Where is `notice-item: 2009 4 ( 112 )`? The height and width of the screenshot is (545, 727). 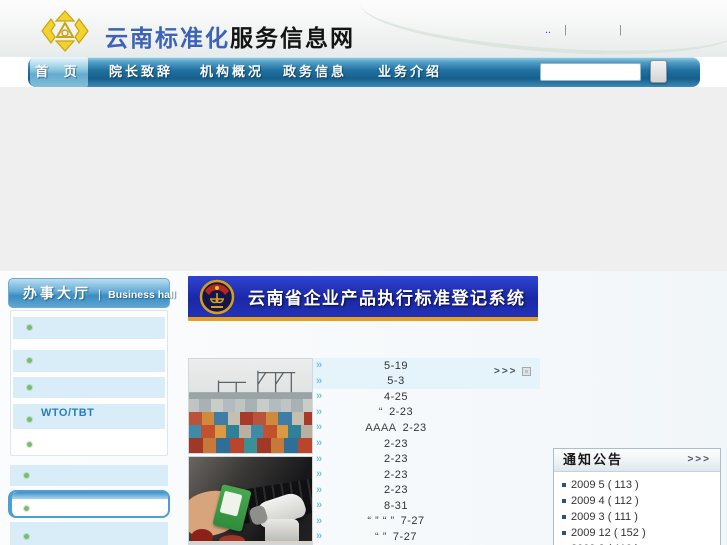
notice-item: 2009 4 ( 112 ) is located at coordinates (641, 501).